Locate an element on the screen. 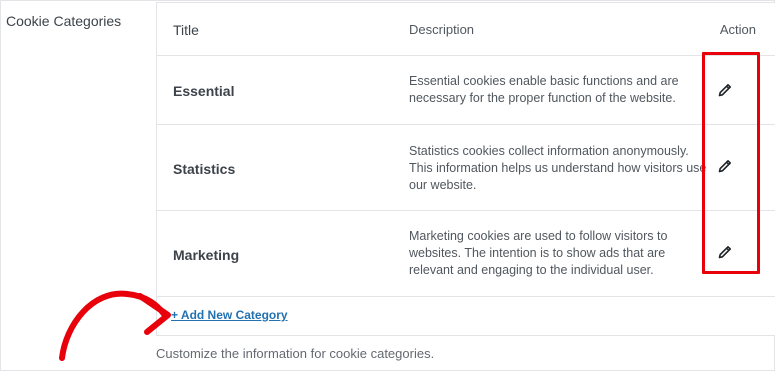 This screenshot has height=371, width=775. desc-line: our website. is located at coordinates (443, 185).